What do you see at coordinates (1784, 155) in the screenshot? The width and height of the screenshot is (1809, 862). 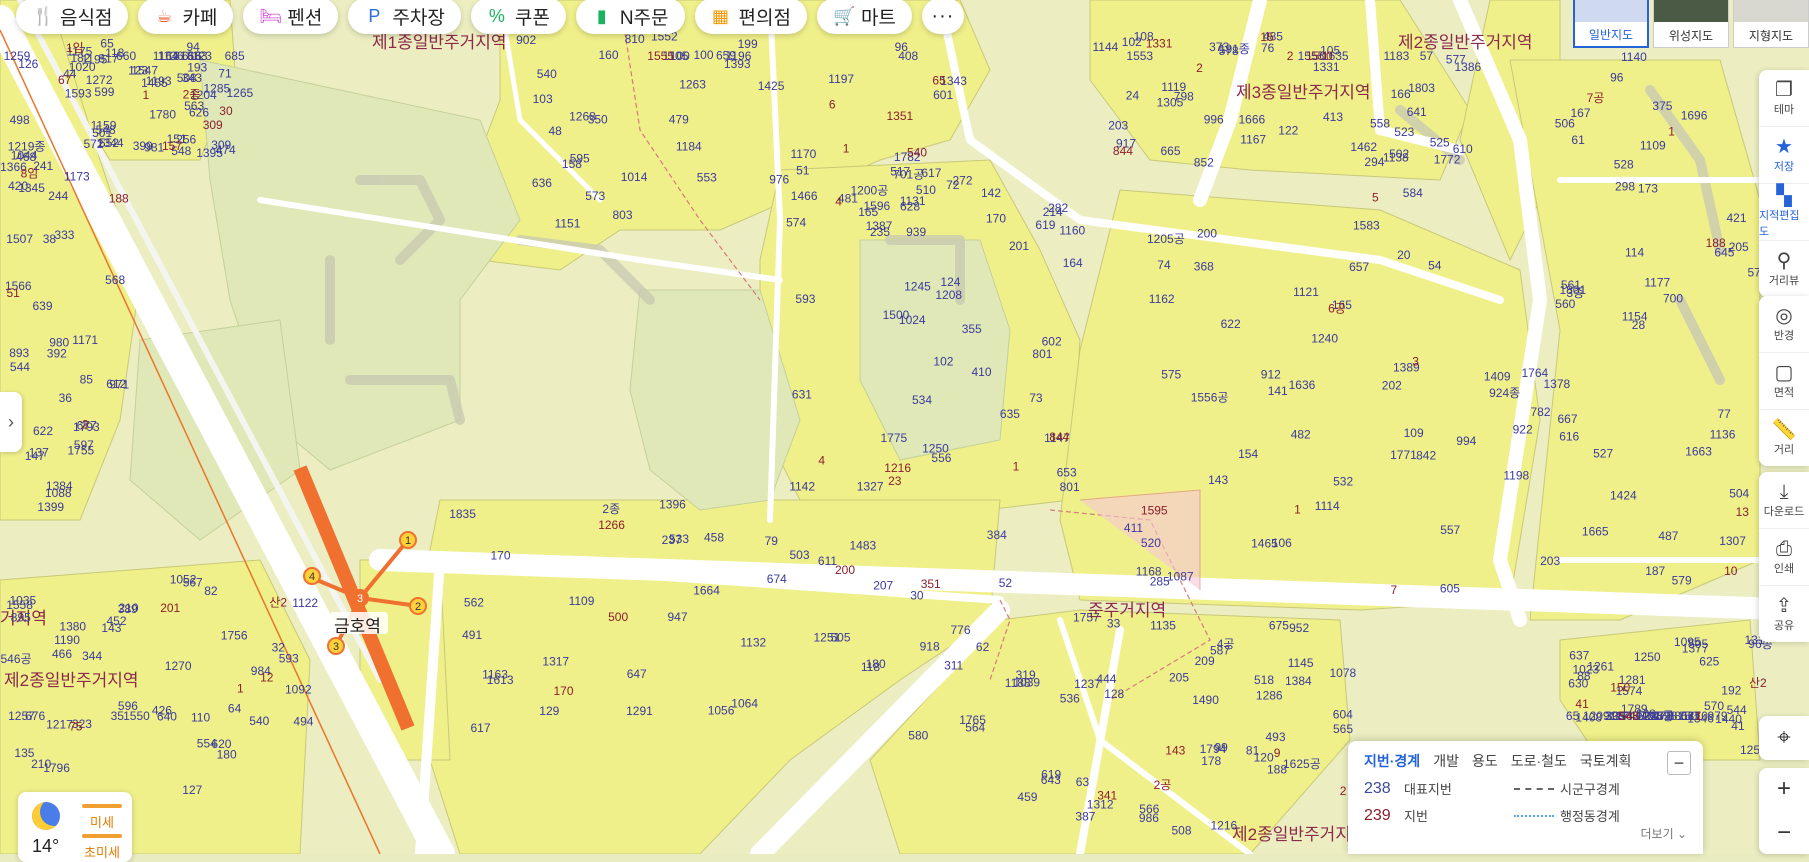 I see `toolbar-button-star: ★ 저장` at bounding box center [1784, 155].